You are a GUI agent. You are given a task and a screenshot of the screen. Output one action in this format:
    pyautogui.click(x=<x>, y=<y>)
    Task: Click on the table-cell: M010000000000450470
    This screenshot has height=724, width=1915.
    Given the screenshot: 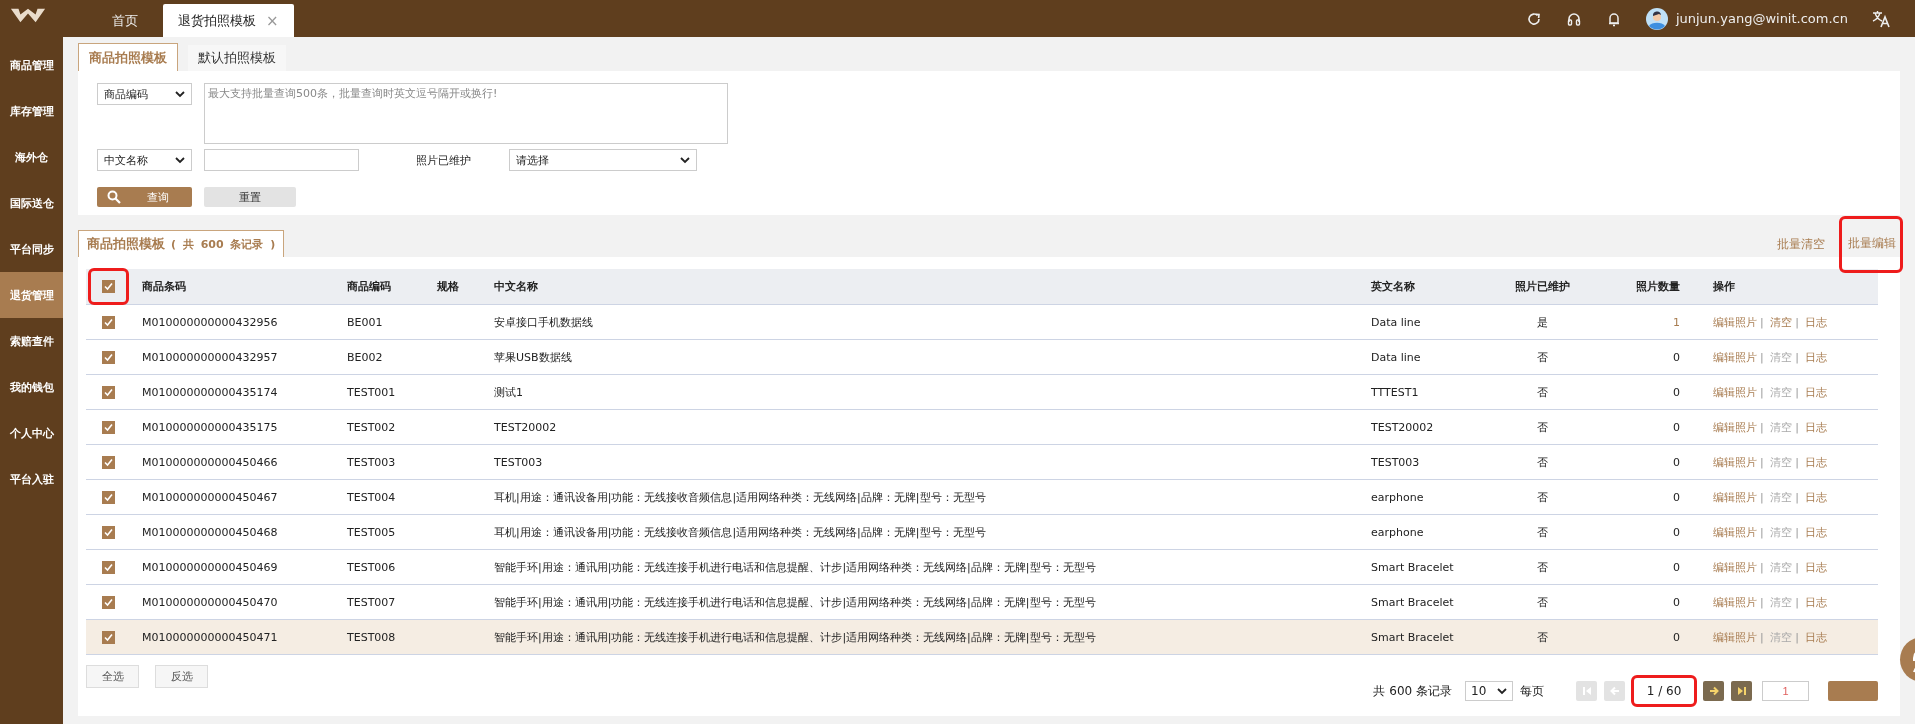 What is the action you would take?
    pyautogui.click(x=232, y=602)
    